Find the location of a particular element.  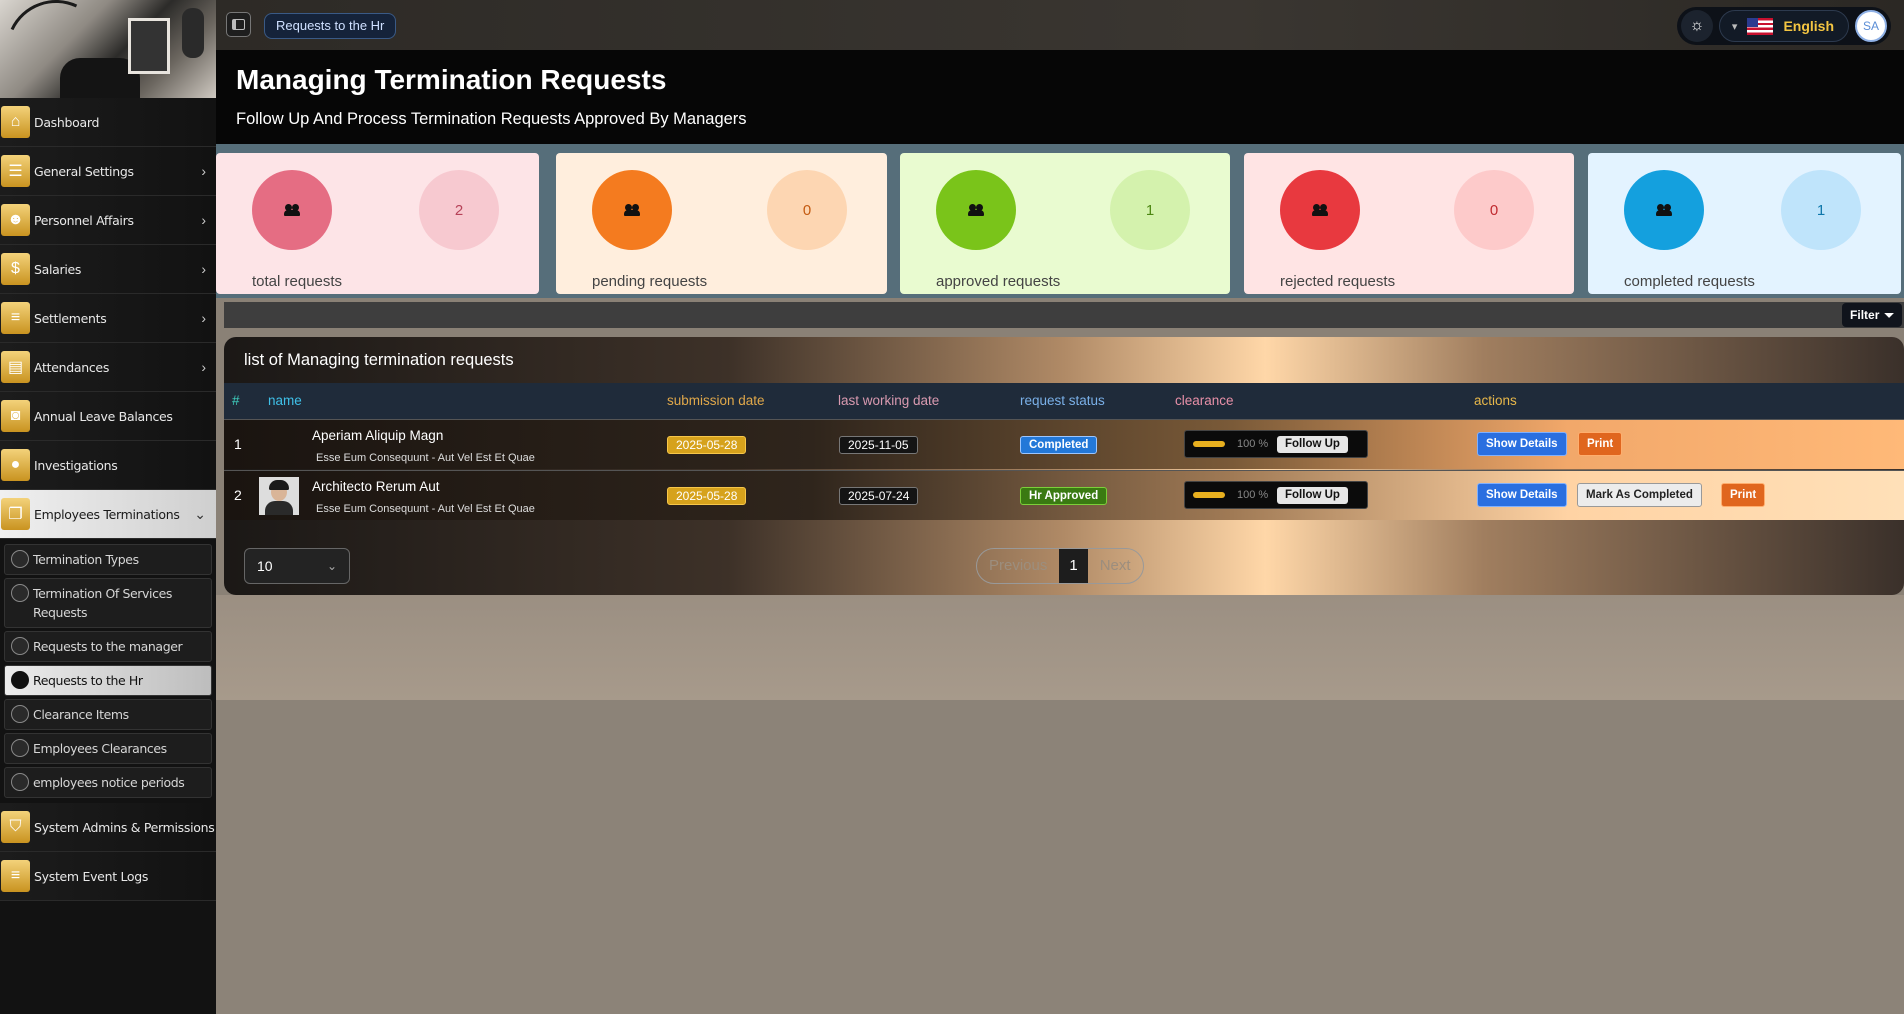

sidebar-item-settlements: ≡ Settlements › is located at coordinates (108, 318).